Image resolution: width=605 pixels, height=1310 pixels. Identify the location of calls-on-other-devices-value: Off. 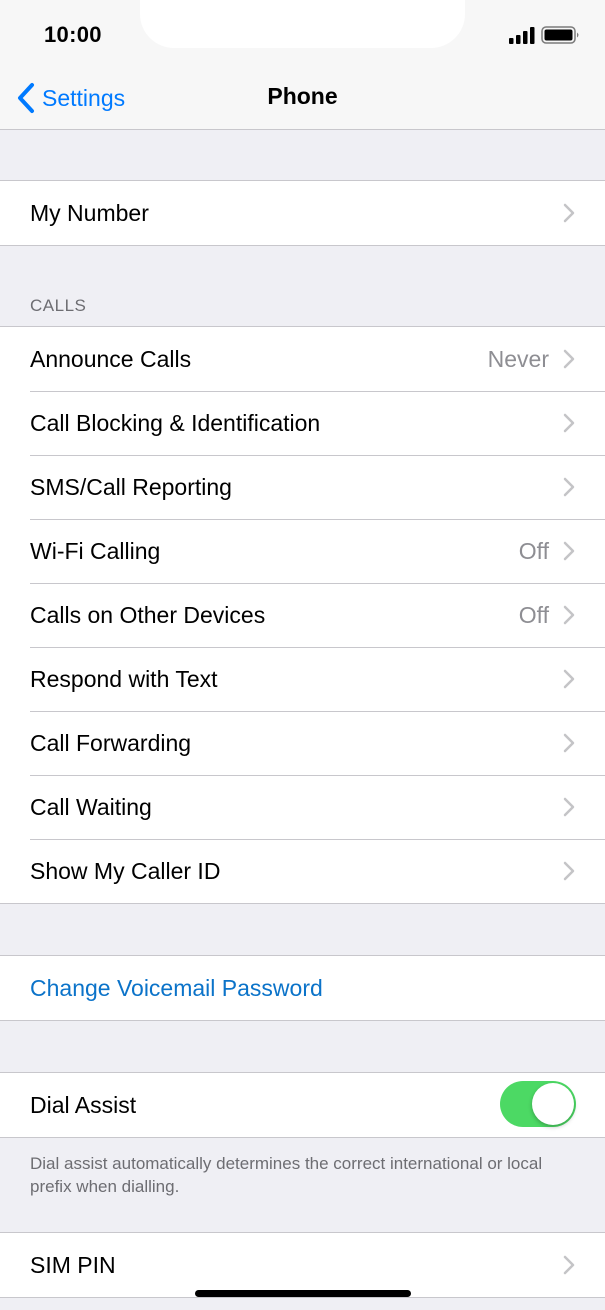
(533, 614).